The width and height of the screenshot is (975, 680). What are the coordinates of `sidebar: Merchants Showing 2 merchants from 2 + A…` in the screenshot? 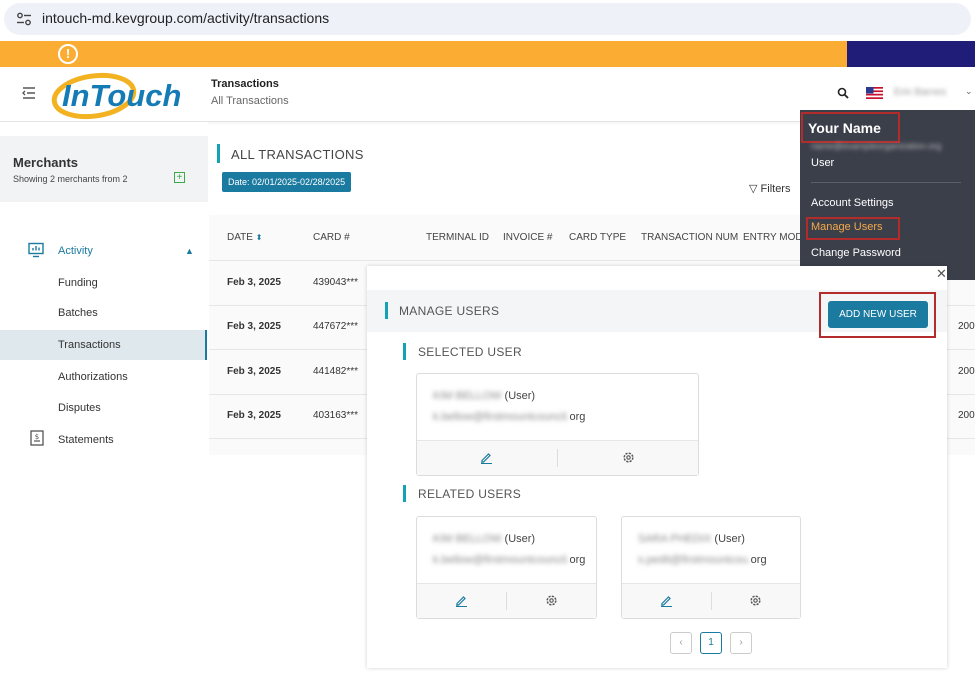 It's located at (104, 288).